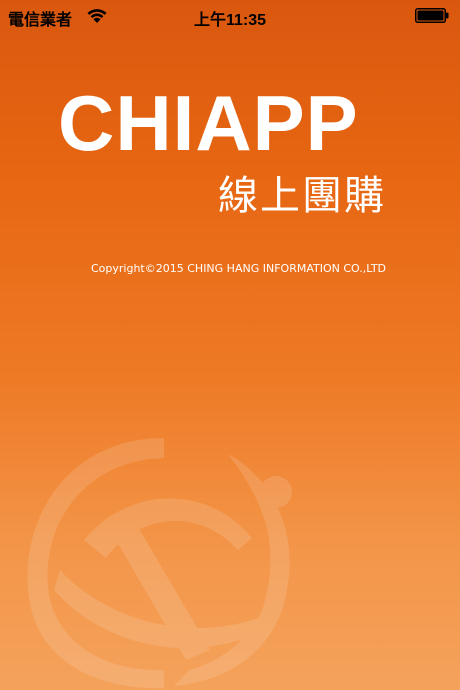 The width and height of the screenshot is (460, 690). I want to click on battery-icon, so click(432, 15).